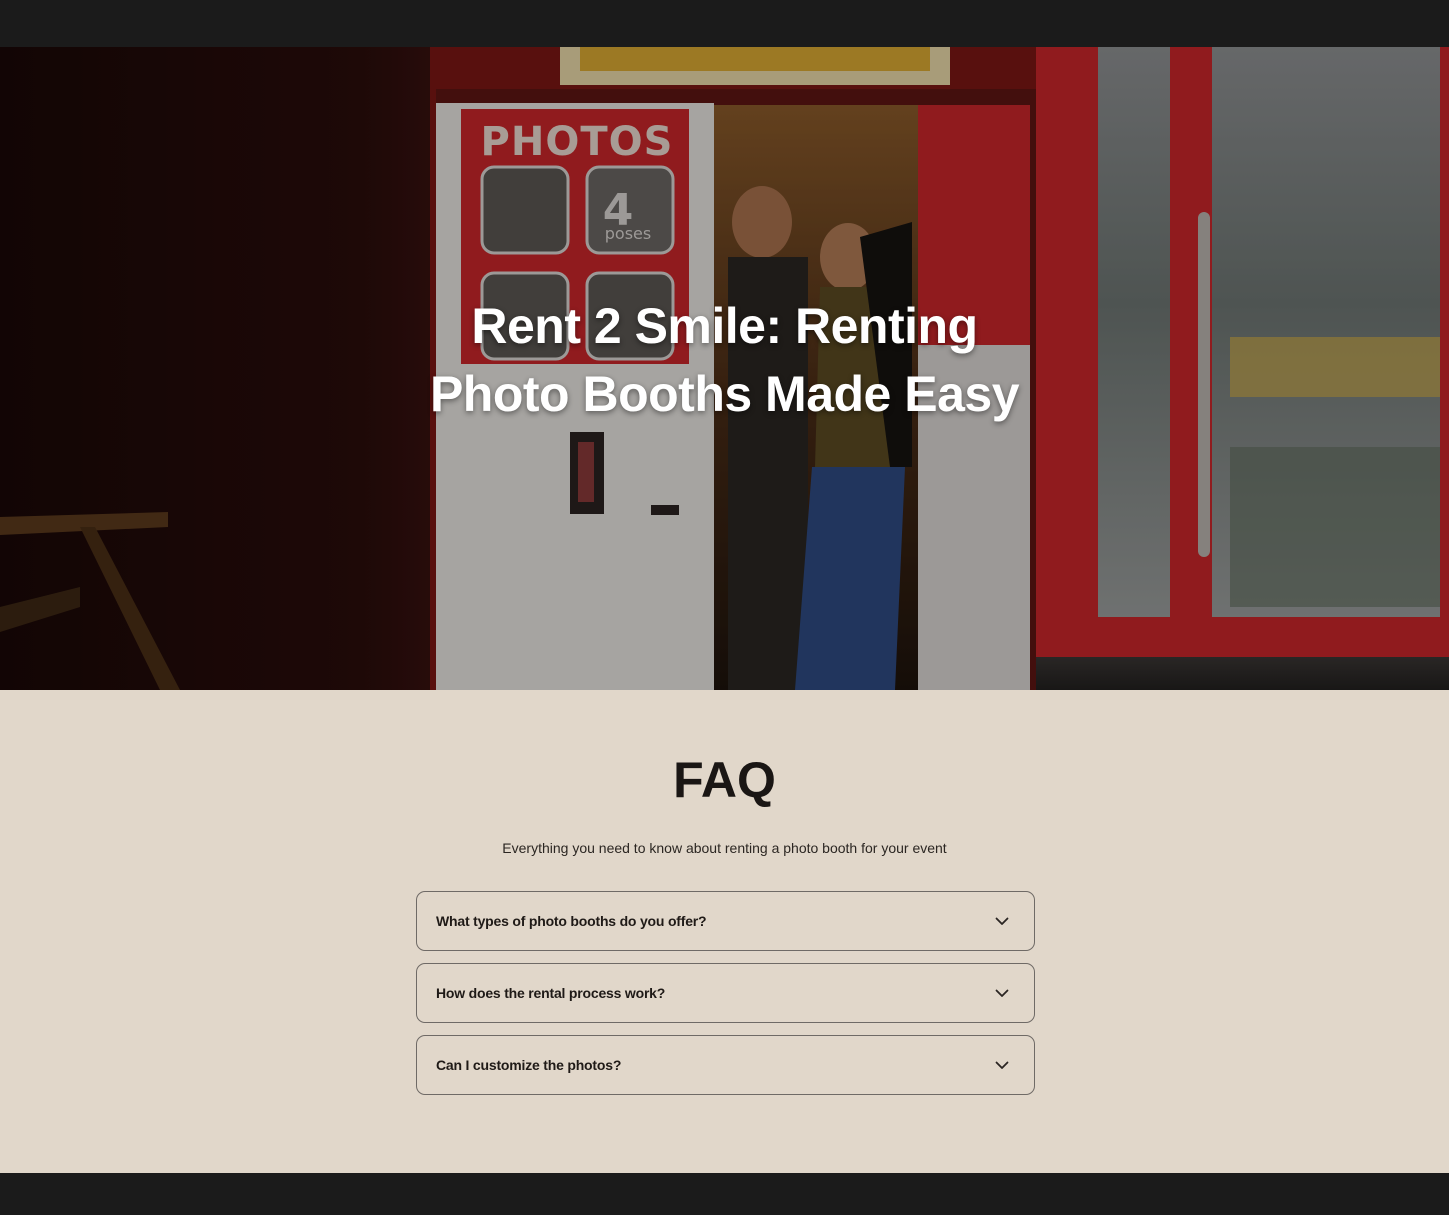  What do you see at coordinates (571, 921) in the screenshot?
I see `faq-question: What types of photo booths do you offer?` at bounding box center [571, 921].